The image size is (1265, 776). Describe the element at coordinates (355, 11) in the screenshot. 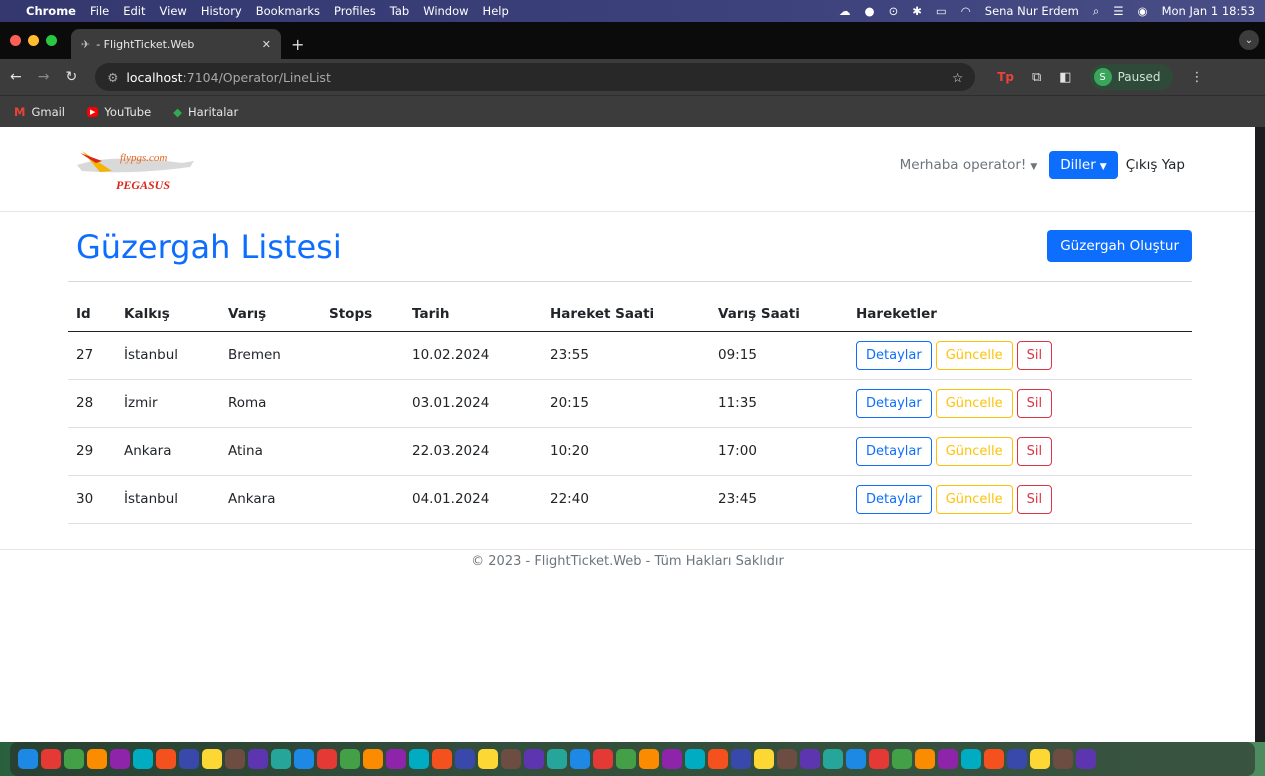

I see `menu-profiles: Profiles` at that location.